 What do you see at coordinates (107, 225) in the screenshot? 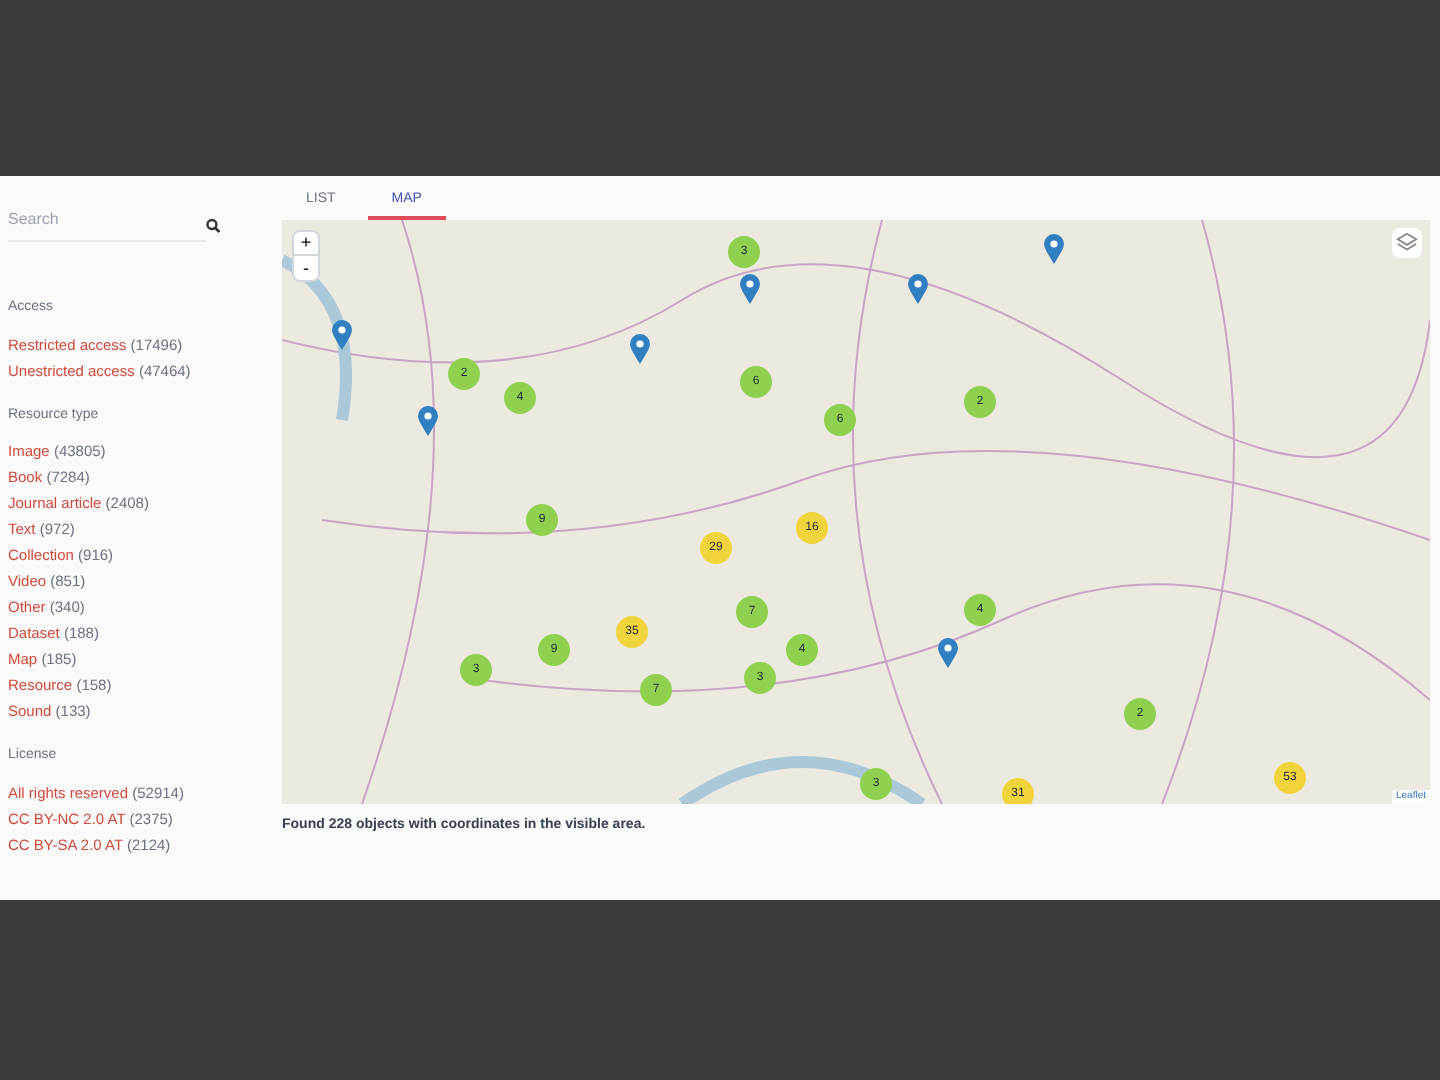
I see `search-field: Search` at bounding box center [107, 225].